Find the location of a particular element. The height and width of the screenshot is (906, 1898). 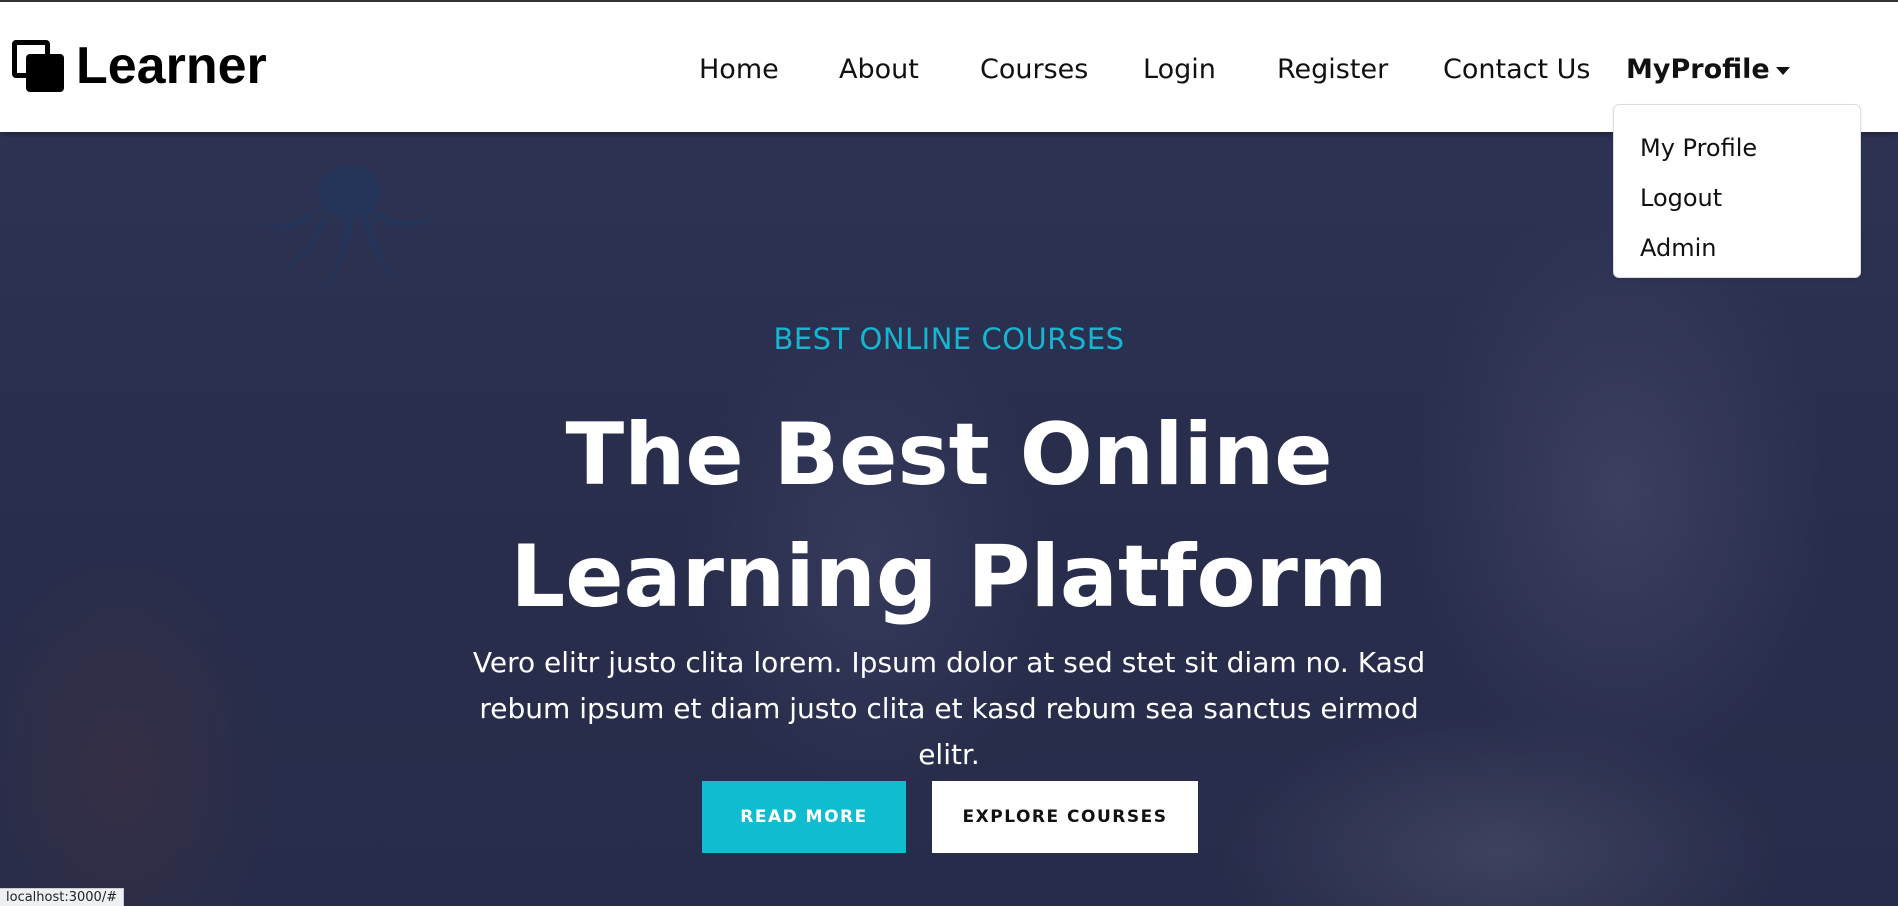

nav-myprofile-toggle: MyProfile is located at coordinates (1708, 70).